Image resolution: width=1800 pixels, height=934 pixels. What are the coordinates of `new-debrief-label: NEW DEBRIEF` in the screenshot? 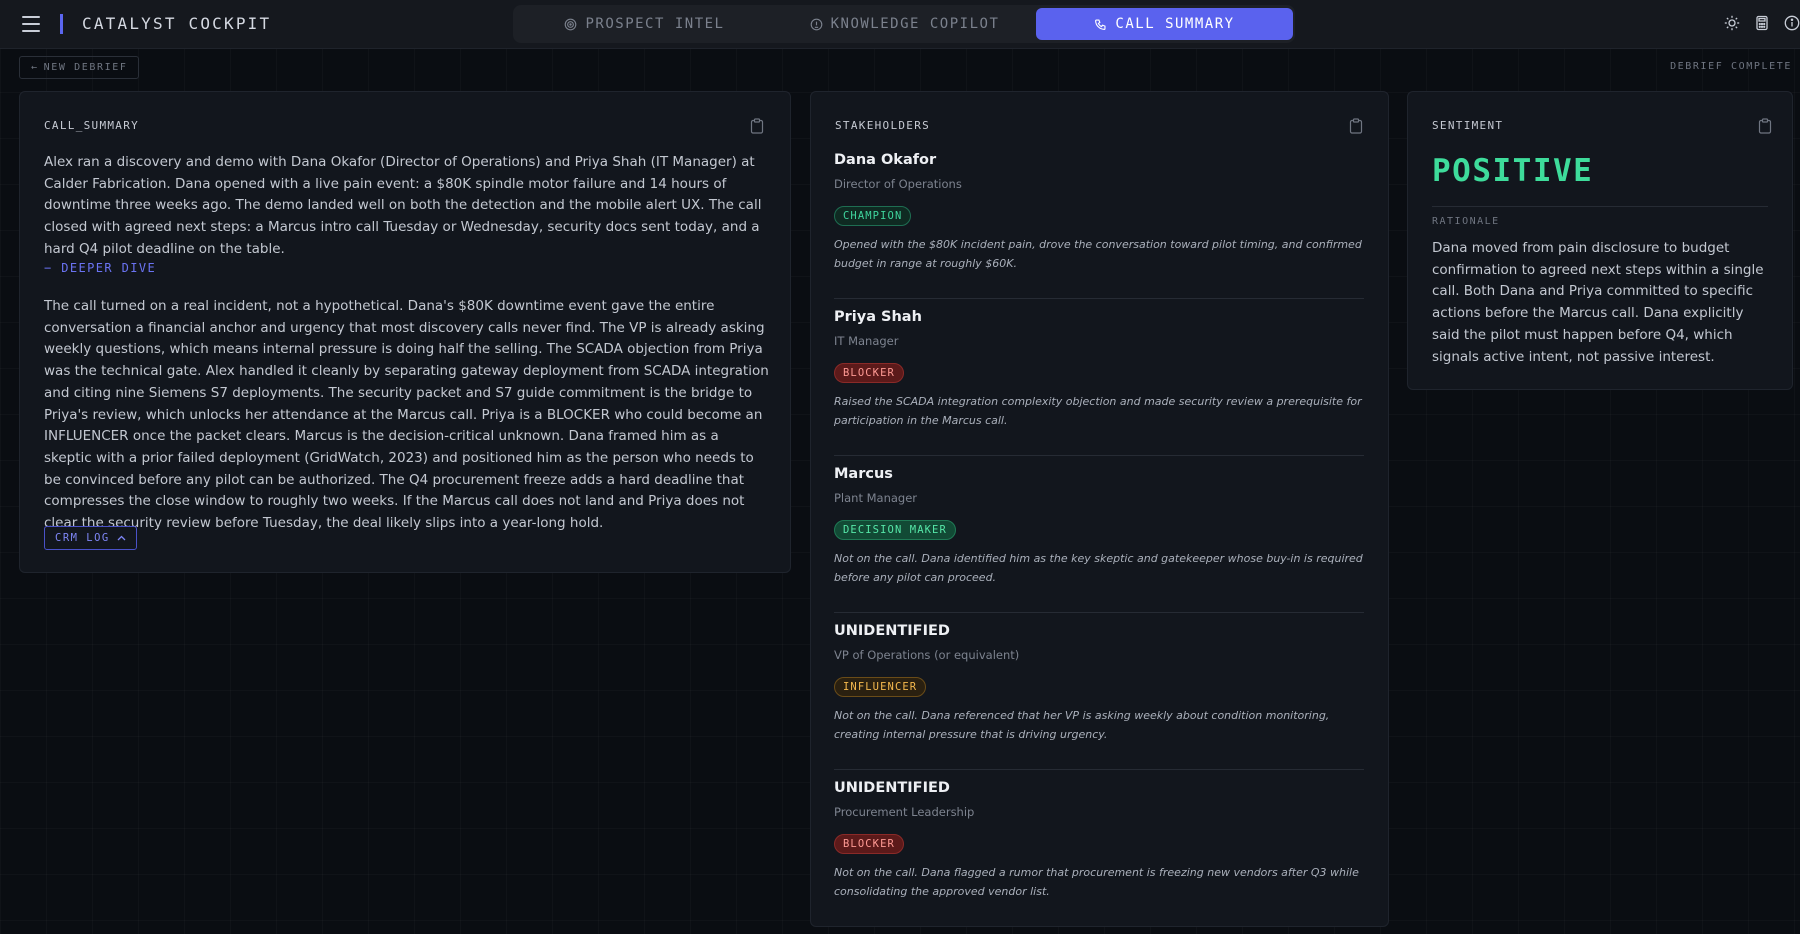 It's located at (85, 67).